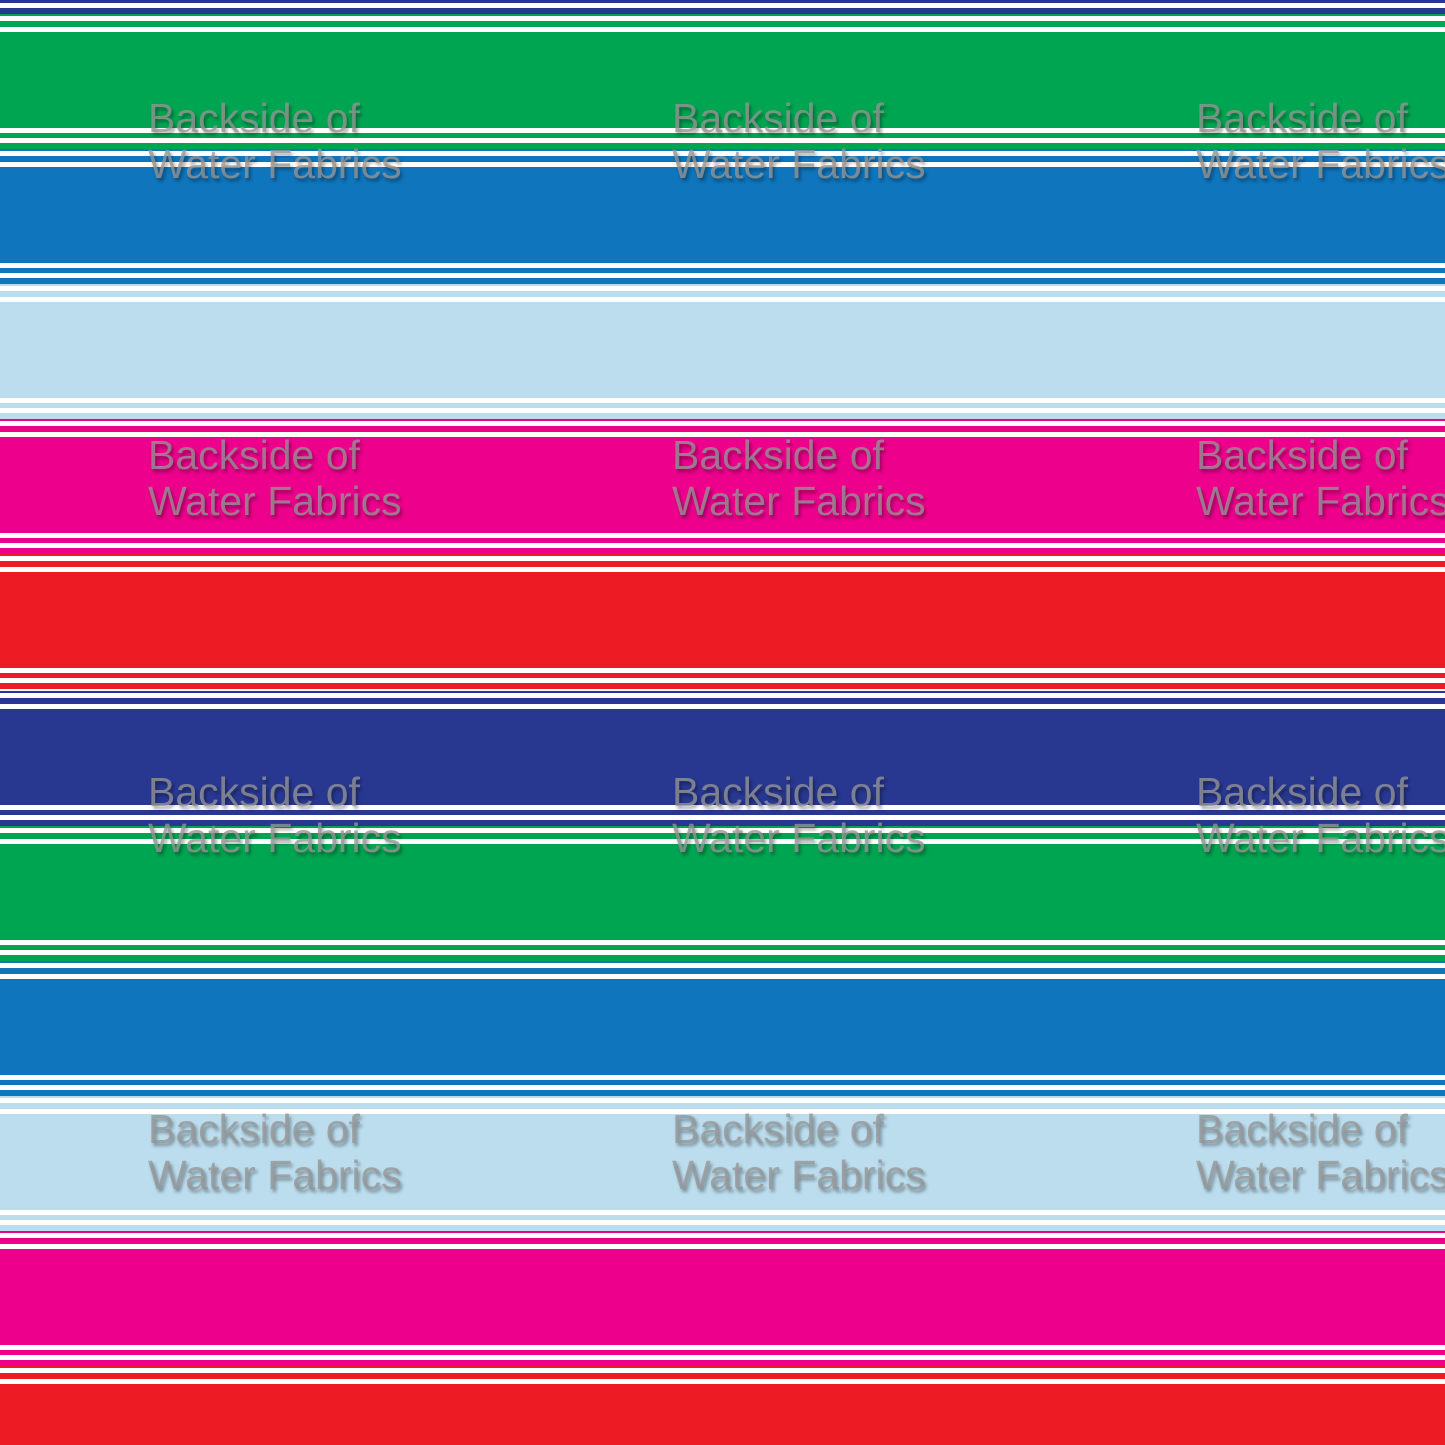  I want to click on stripe-band-red, so click(722, 1405).